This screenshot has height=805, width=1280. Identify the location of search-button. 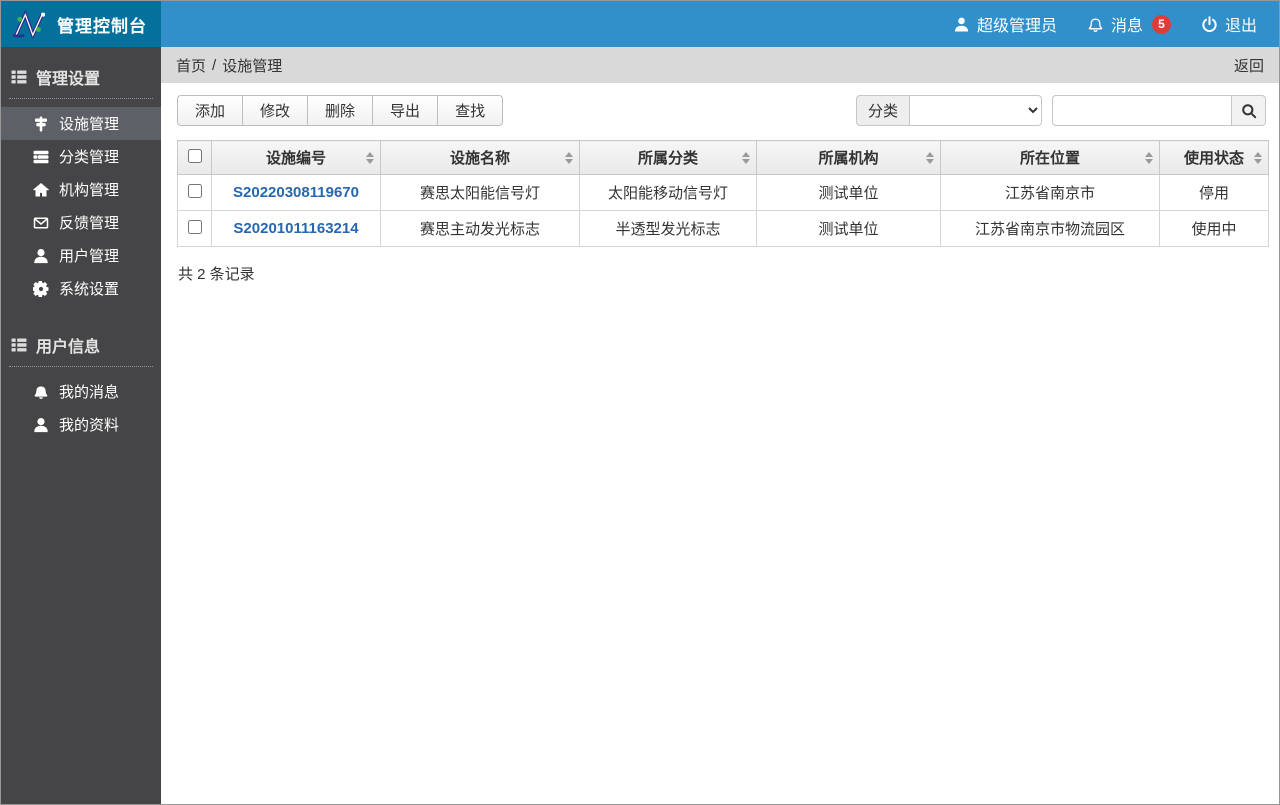
(1249, 110).